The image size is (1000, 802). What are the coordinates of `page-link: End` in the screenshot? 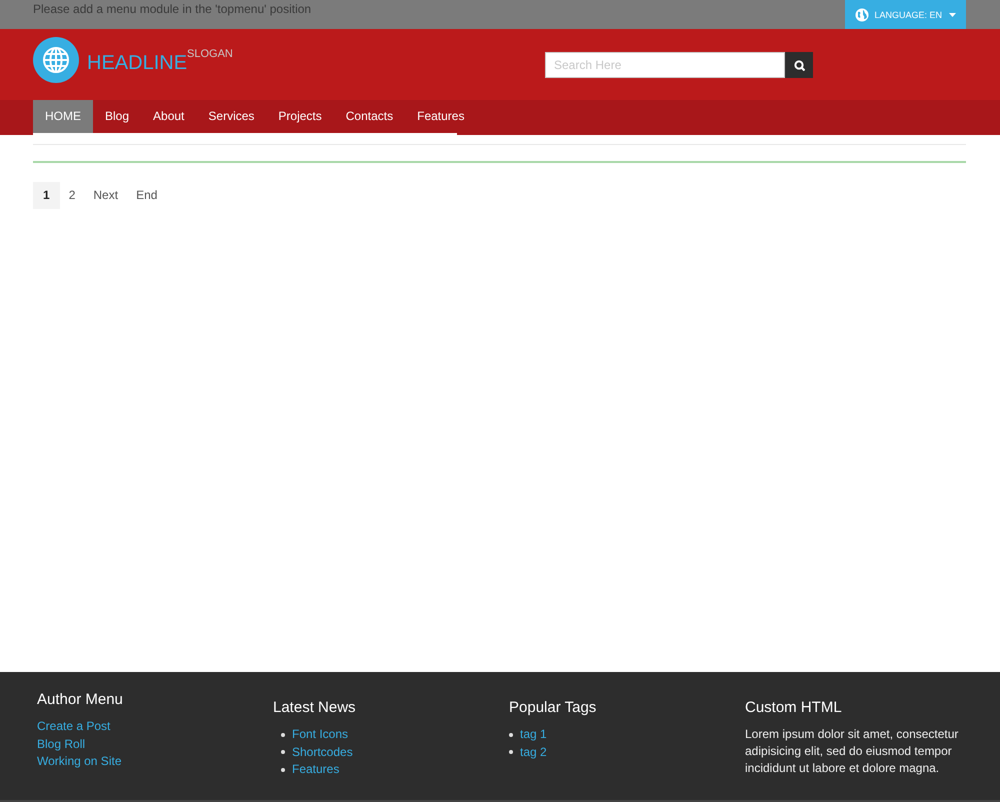 It's located at (146, 195).